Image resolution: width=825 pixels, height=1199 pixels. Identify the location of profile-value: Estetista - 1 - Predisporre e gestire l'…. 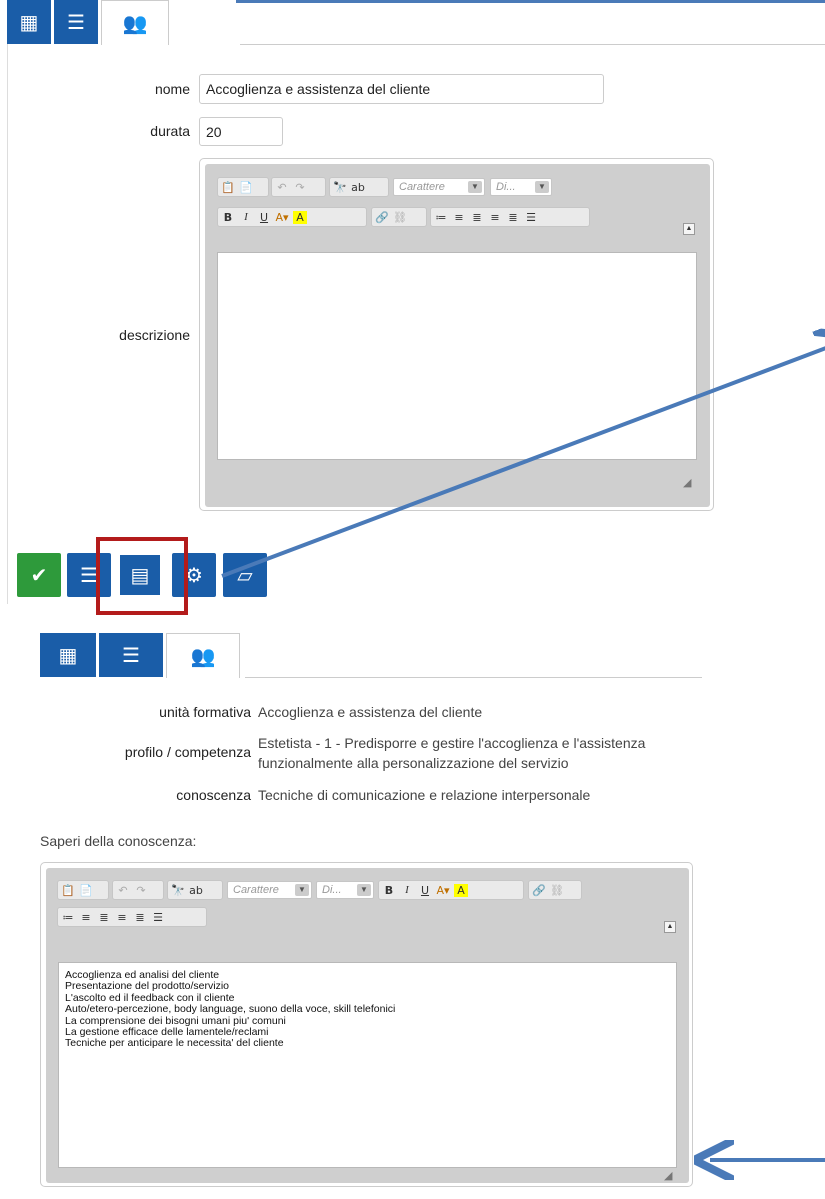
(452, 753).